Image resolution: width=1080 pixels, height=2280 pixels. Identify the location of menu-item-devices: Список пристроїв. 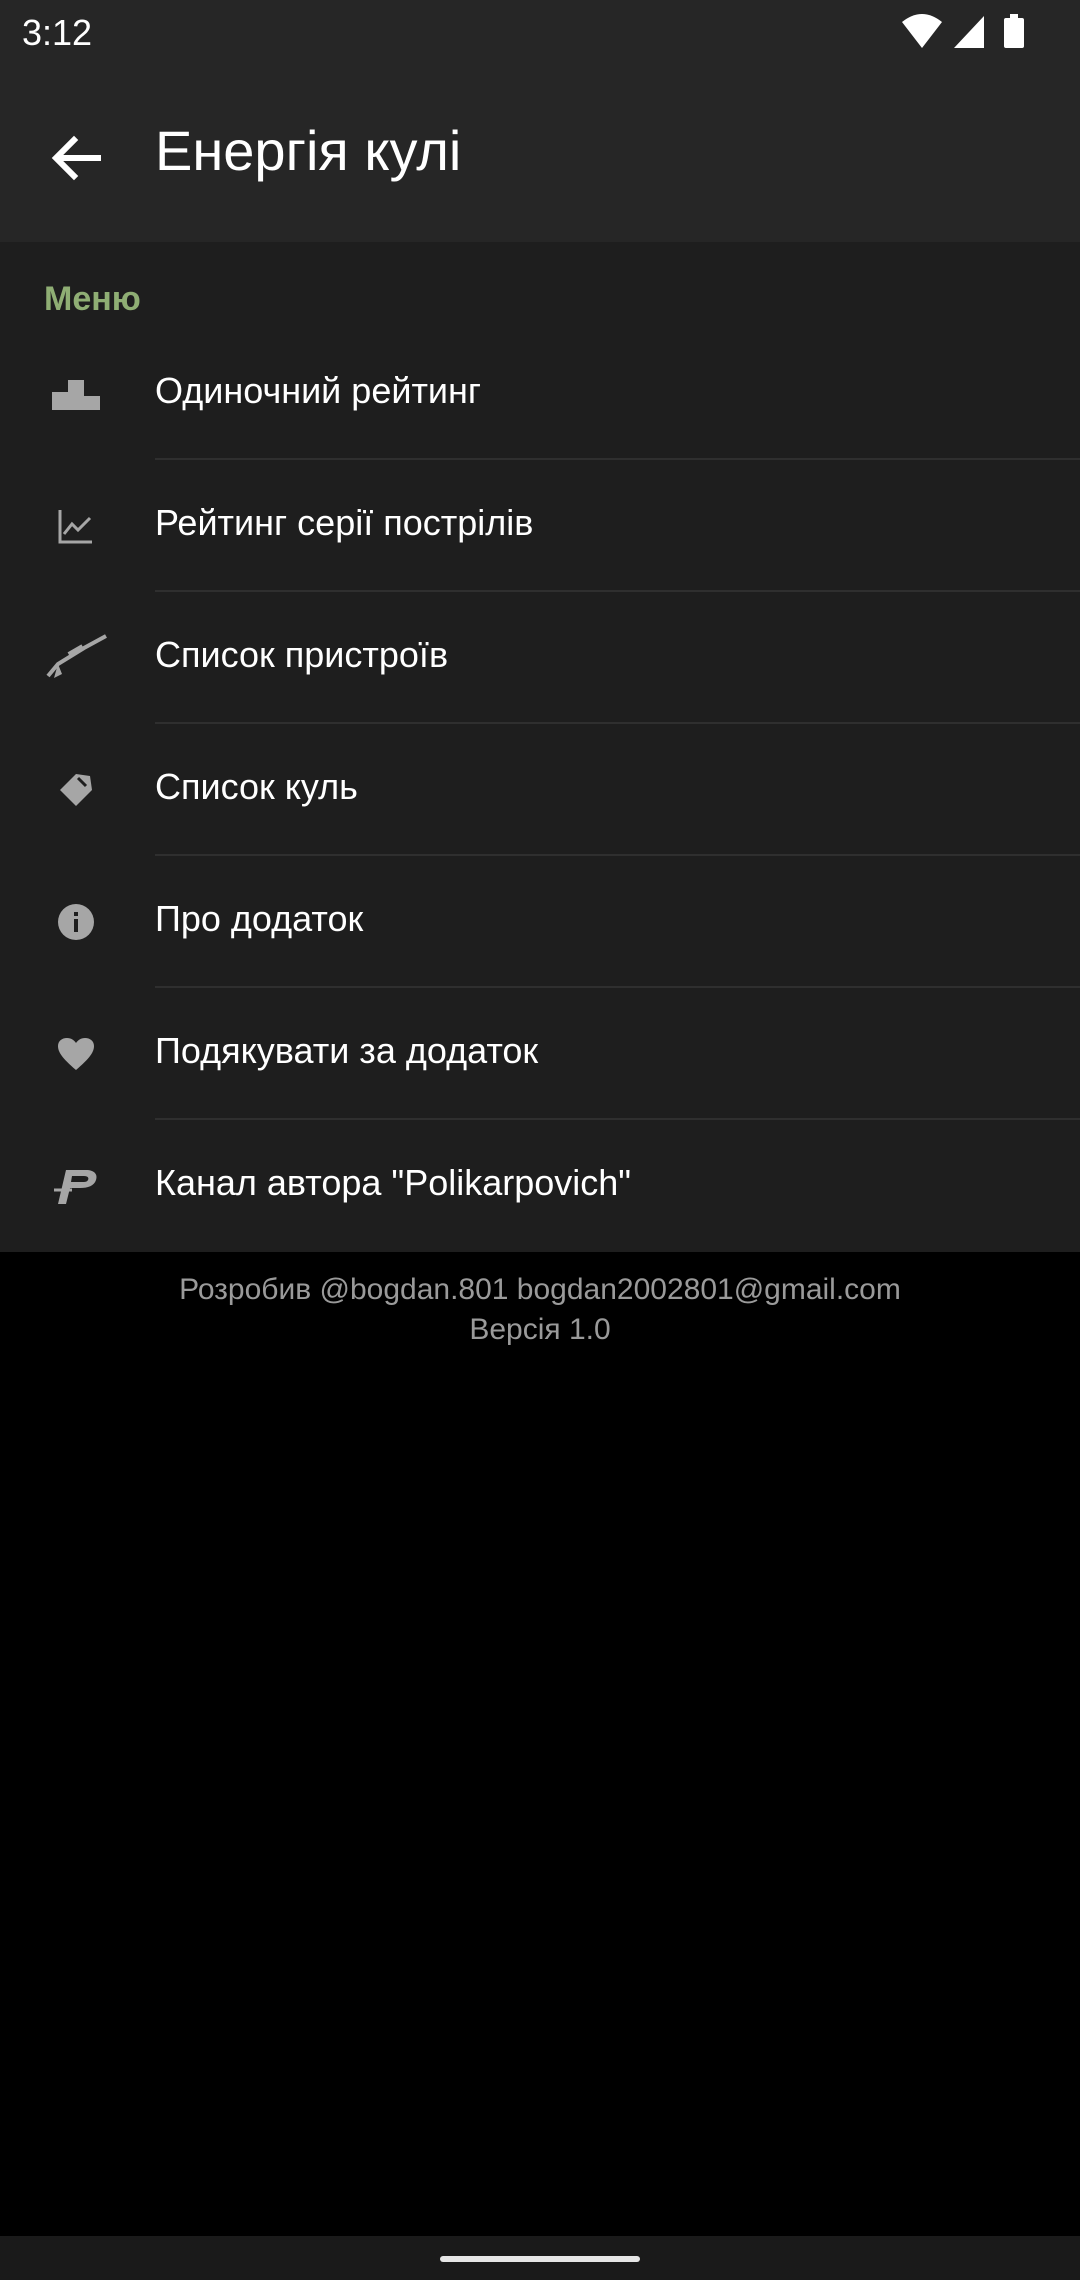
(540, 658).